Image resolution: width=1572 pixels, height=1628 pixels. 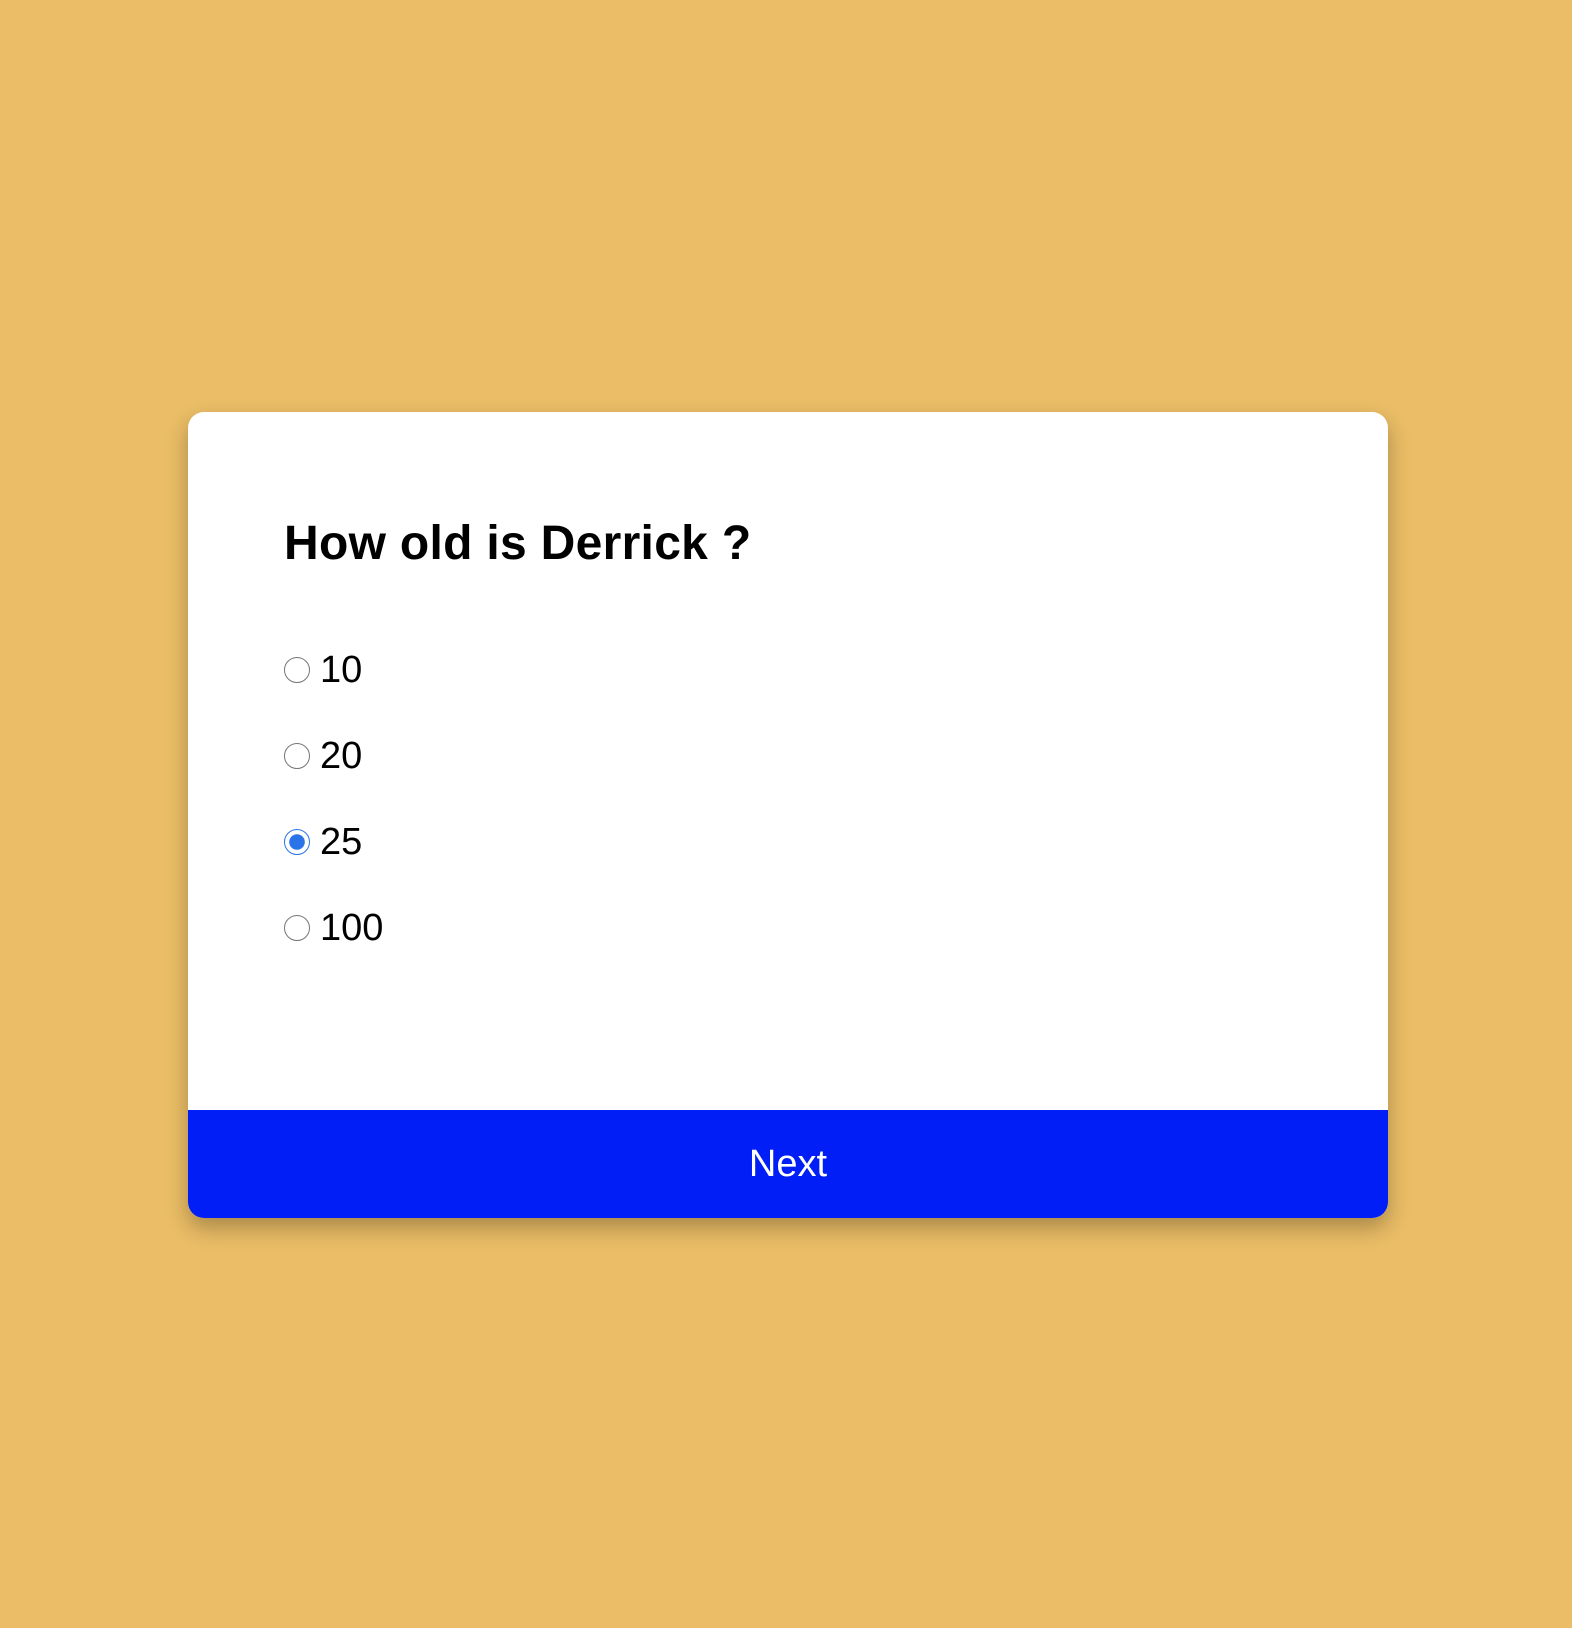 I want to click on answer-option-4-label: 100, so click(x=333, y=928).